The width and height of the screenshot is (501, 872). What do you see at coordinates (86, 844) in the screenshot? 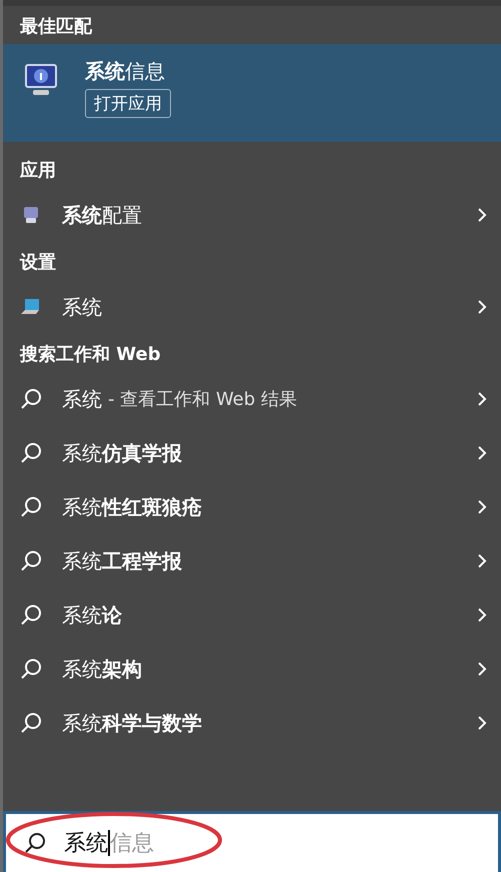
I see `search-text: 系统` at bounding box center [86, 844].